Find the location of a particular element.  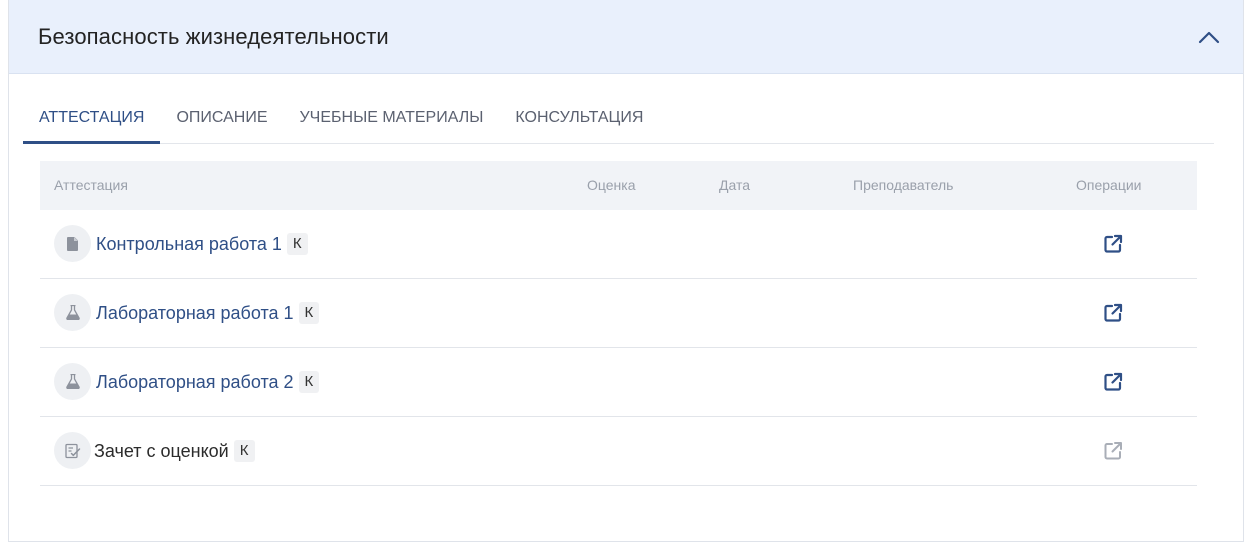

document-icon is located at coordinates (72, 243).